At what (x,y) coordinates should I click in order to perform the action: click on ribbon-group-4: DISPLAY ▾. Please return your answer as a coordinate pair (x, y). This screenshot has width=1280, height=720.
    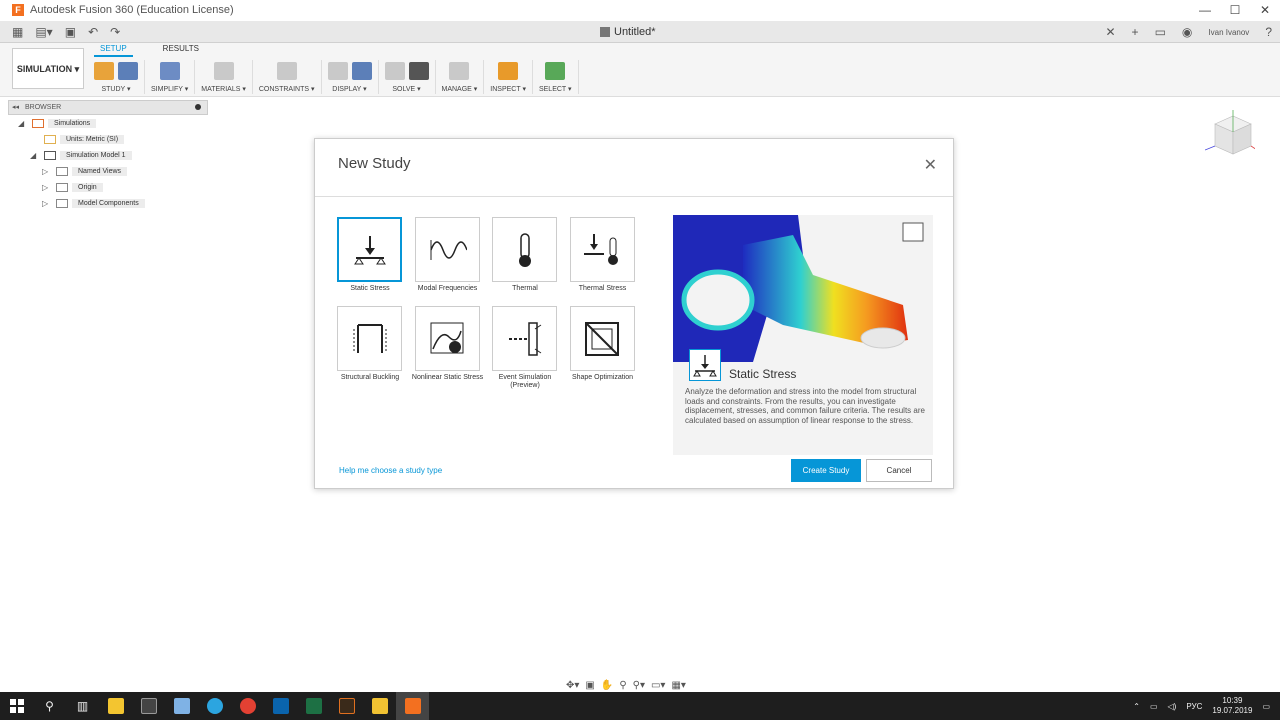
    Looking at the image, I should click on (350, 77).